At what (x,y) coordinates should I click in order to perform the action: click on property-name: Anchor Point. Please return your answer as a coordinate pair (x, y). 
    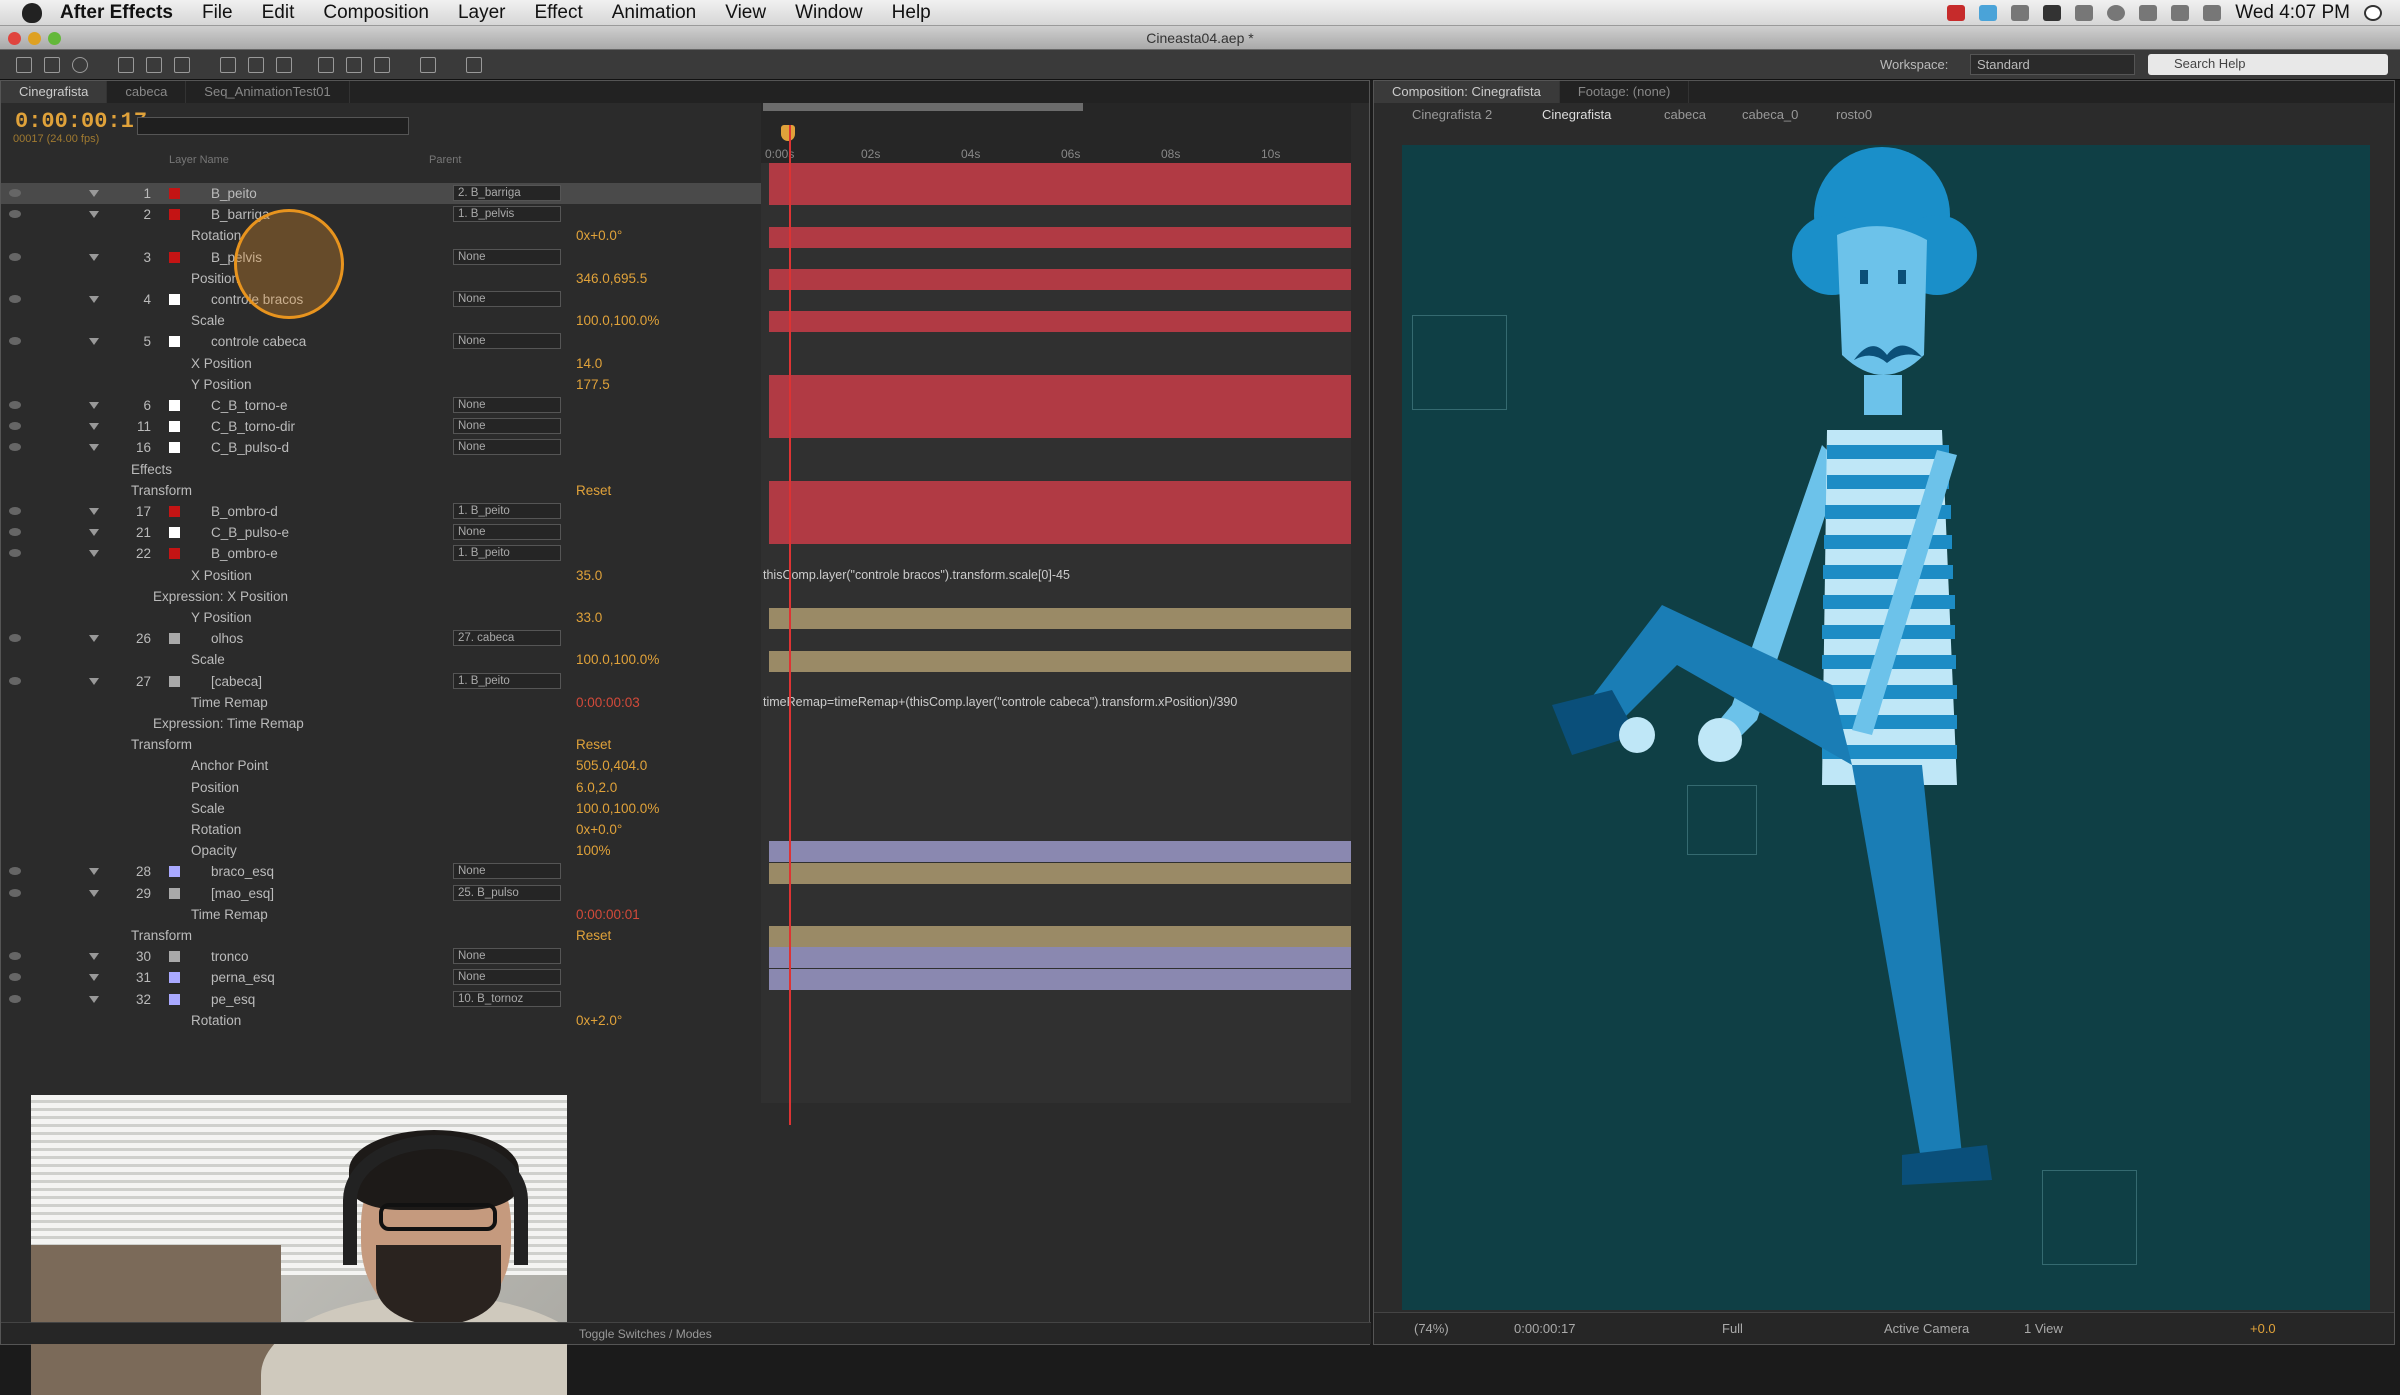
    Looking at the image, I should click on (229, 765).